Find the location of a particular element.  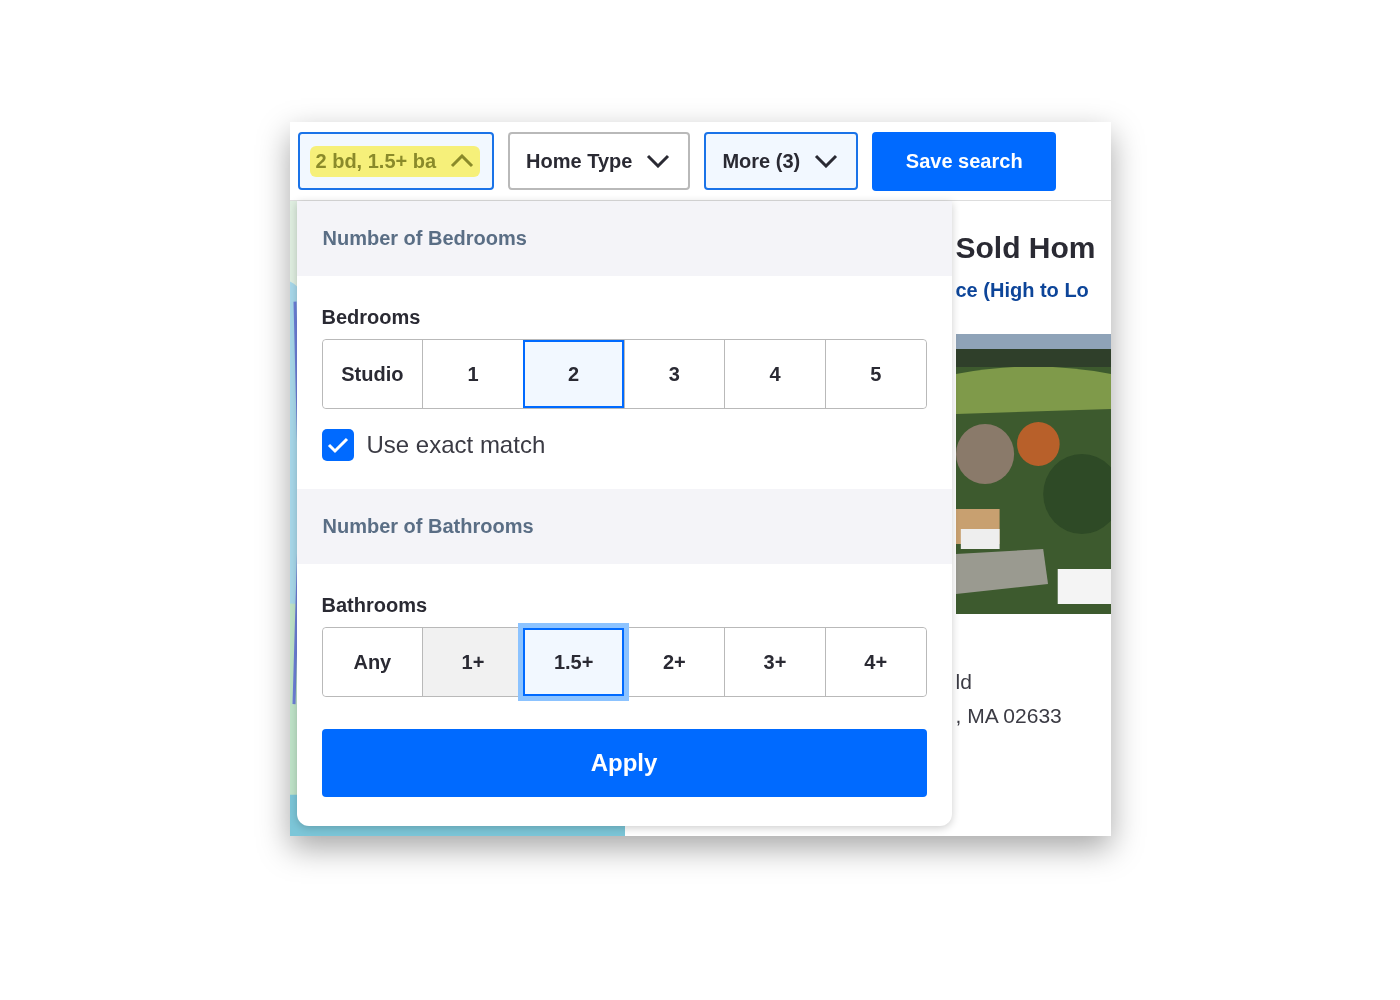

filter-dropdown-button: More (3) is located at coordinates (781, 161).